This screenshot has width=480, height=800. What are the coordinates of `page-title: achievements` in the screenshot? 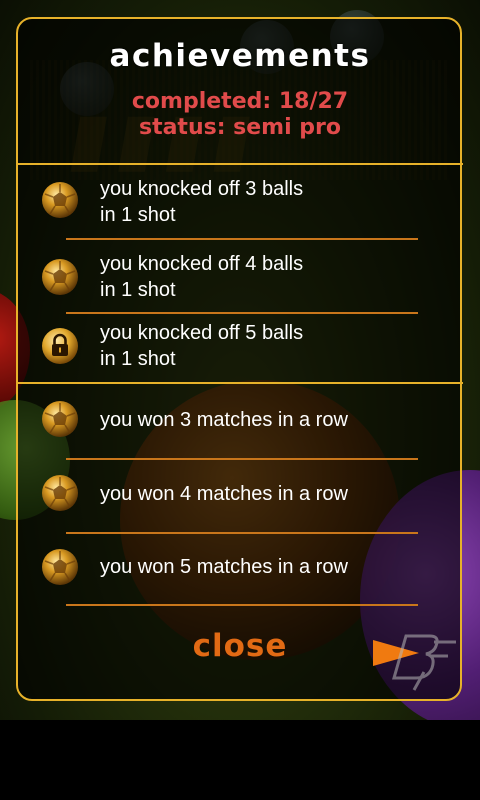 It's located at (240, 56).